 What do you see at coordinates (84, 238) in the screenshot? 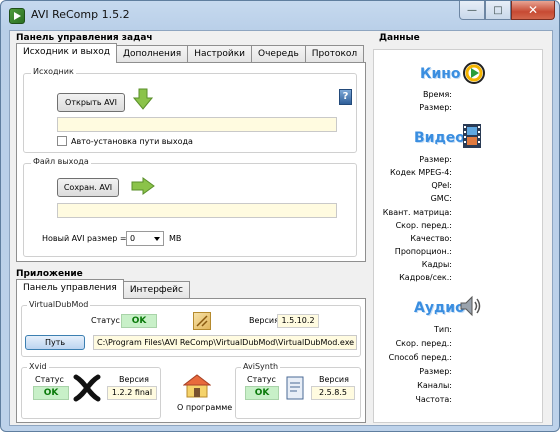
I see `new-size-label: Новый AVI размер =` at bounding box center [84, 238].